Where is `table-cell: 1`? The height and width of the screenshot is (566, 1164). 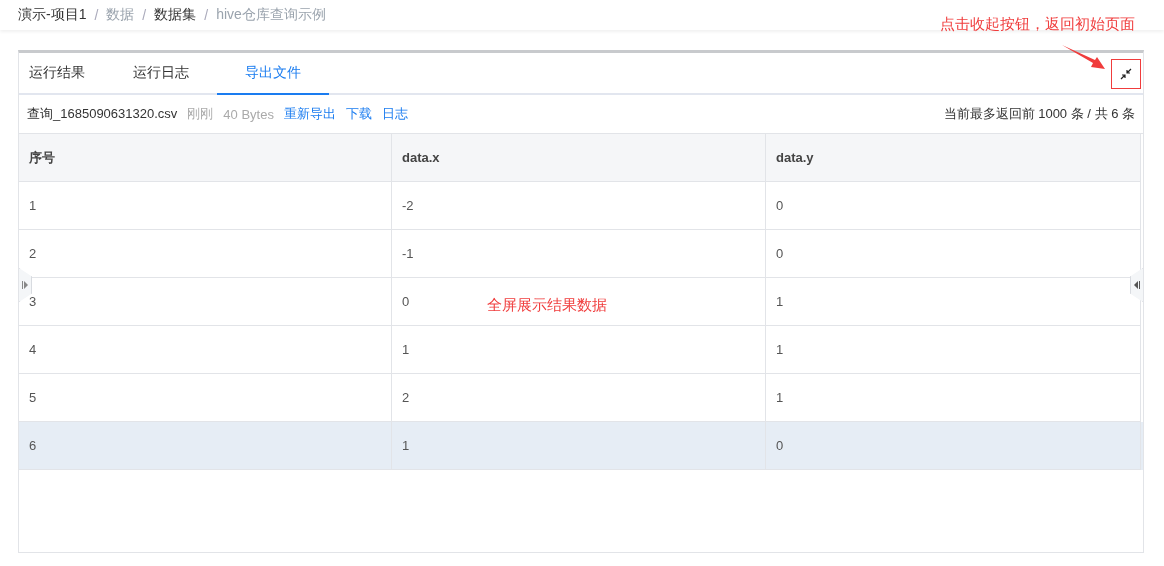 table-cell: 1 is located at coordinates (579, 446).